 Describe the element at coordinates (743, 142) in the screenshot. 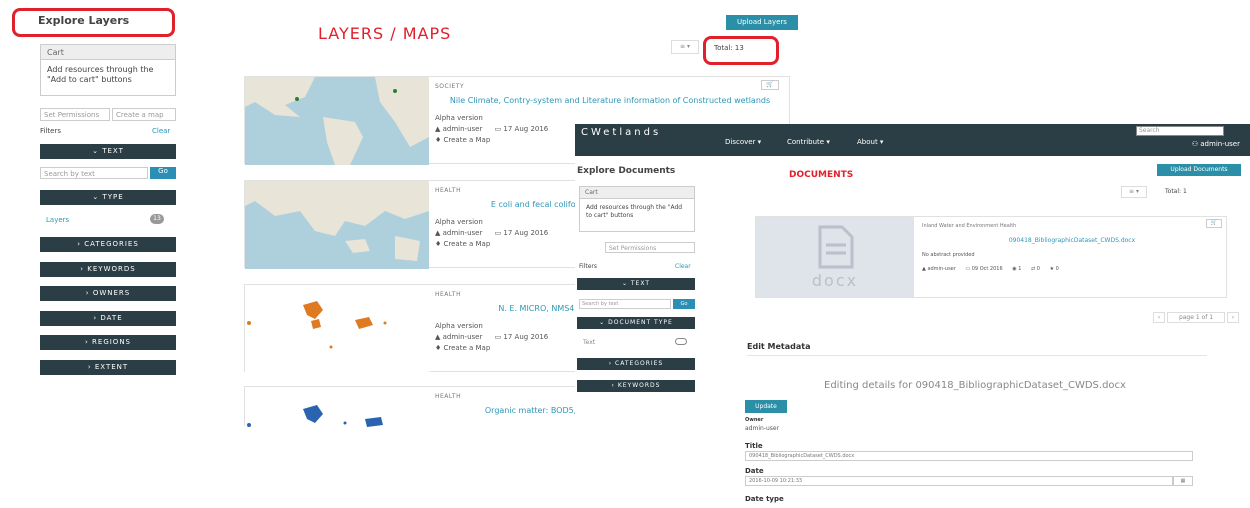

I see `nav-discover: Discover ▾` at that location.